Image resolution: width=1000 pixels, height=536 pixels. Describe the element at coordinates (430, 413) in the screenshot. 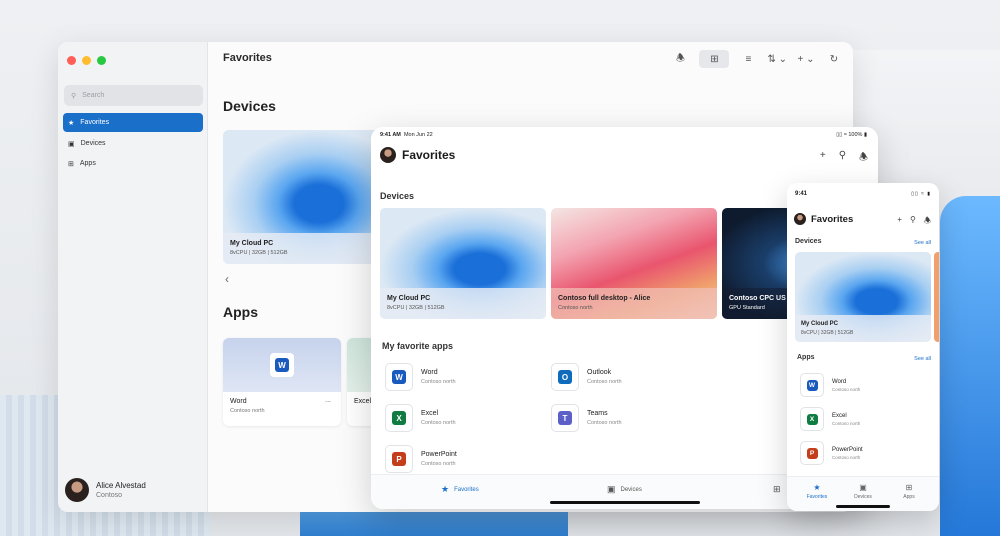

I see `app-name: Excel` at that location.